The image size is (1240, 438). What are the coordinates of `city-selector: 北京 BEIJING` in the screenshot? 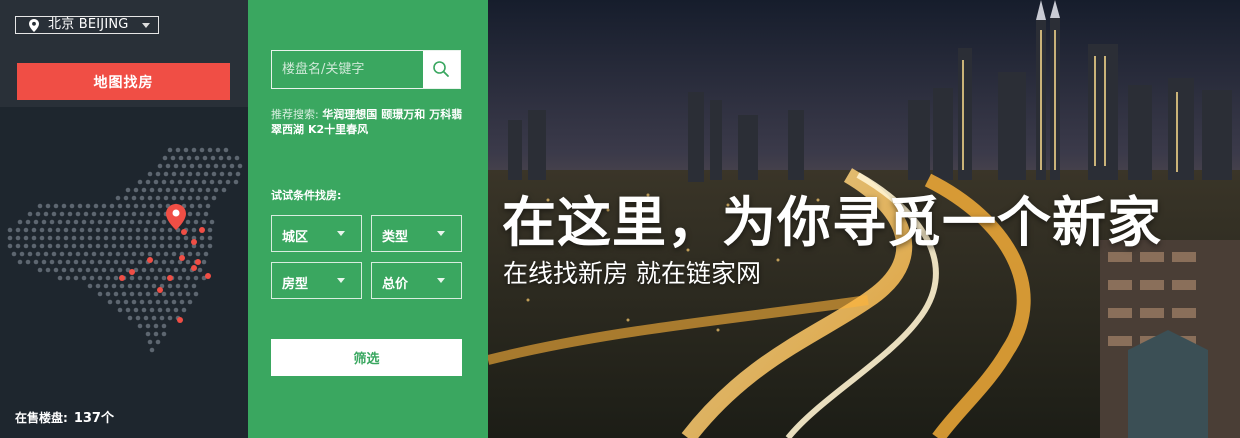 It's located at (87, 25).